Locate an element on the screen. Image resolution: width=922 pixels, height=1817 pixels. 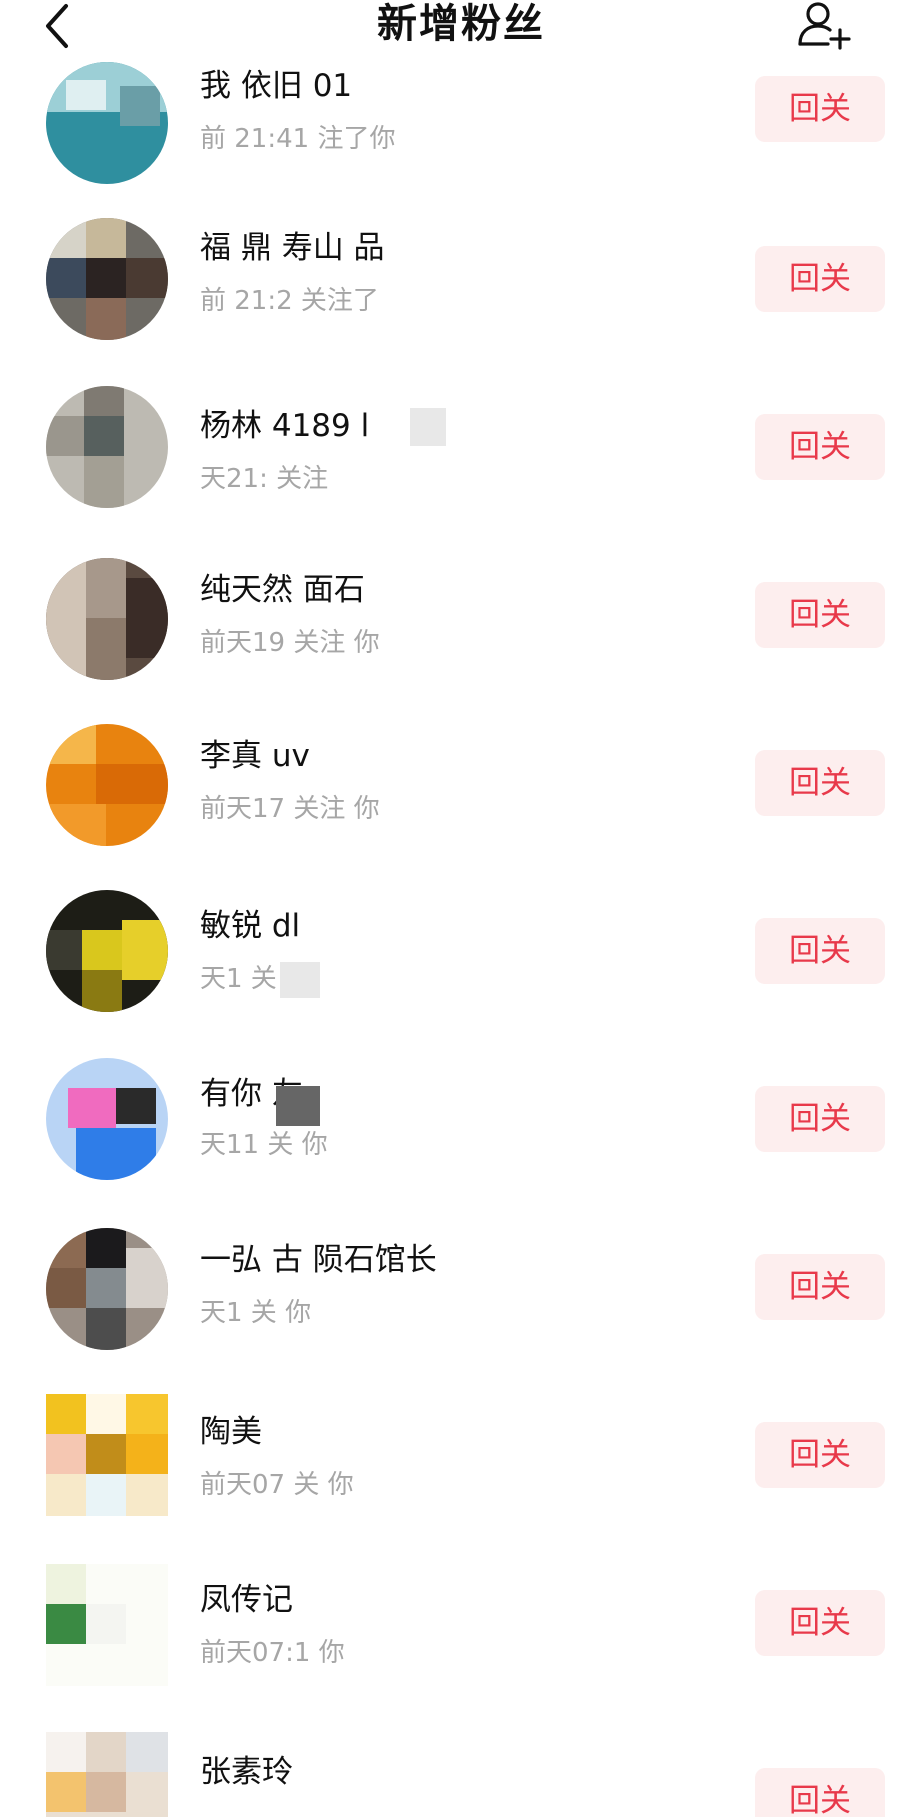
list-item: 有你 友 天11 关 你 回关 is located at coordinates (461, 1140).